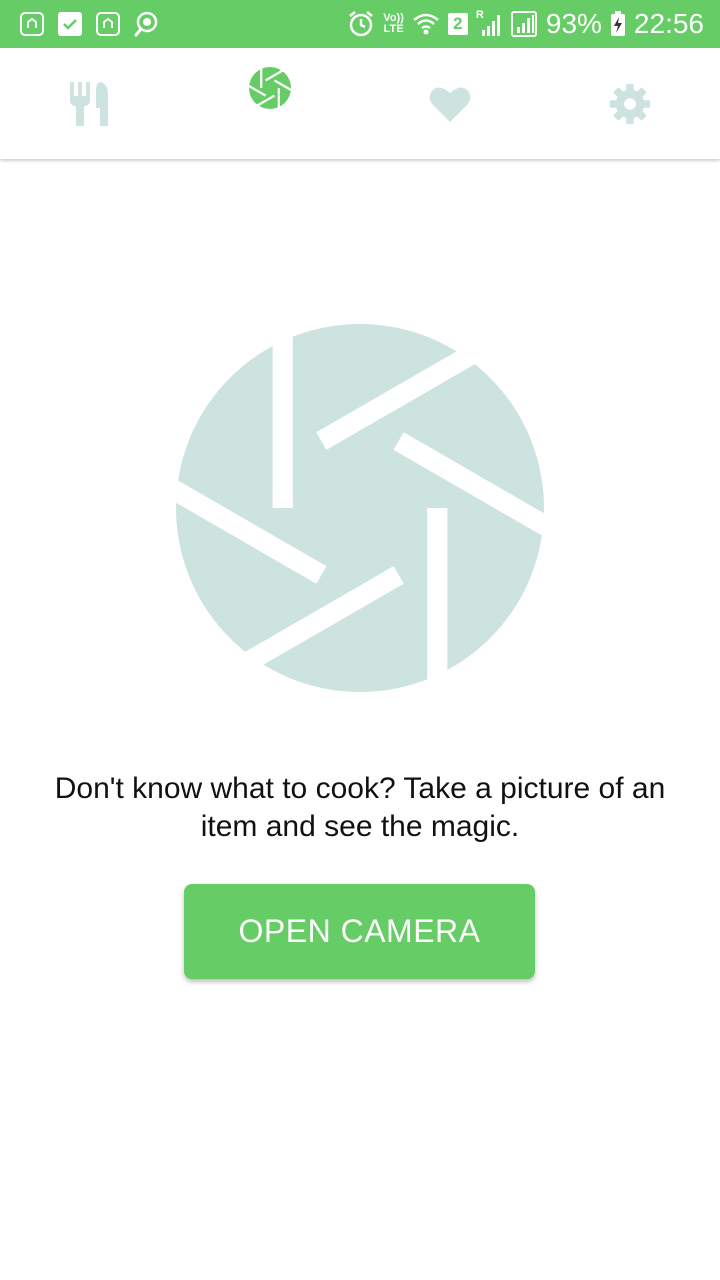 The image size is (720, 1280). I want to click on heart-icon, so click(450, 104).